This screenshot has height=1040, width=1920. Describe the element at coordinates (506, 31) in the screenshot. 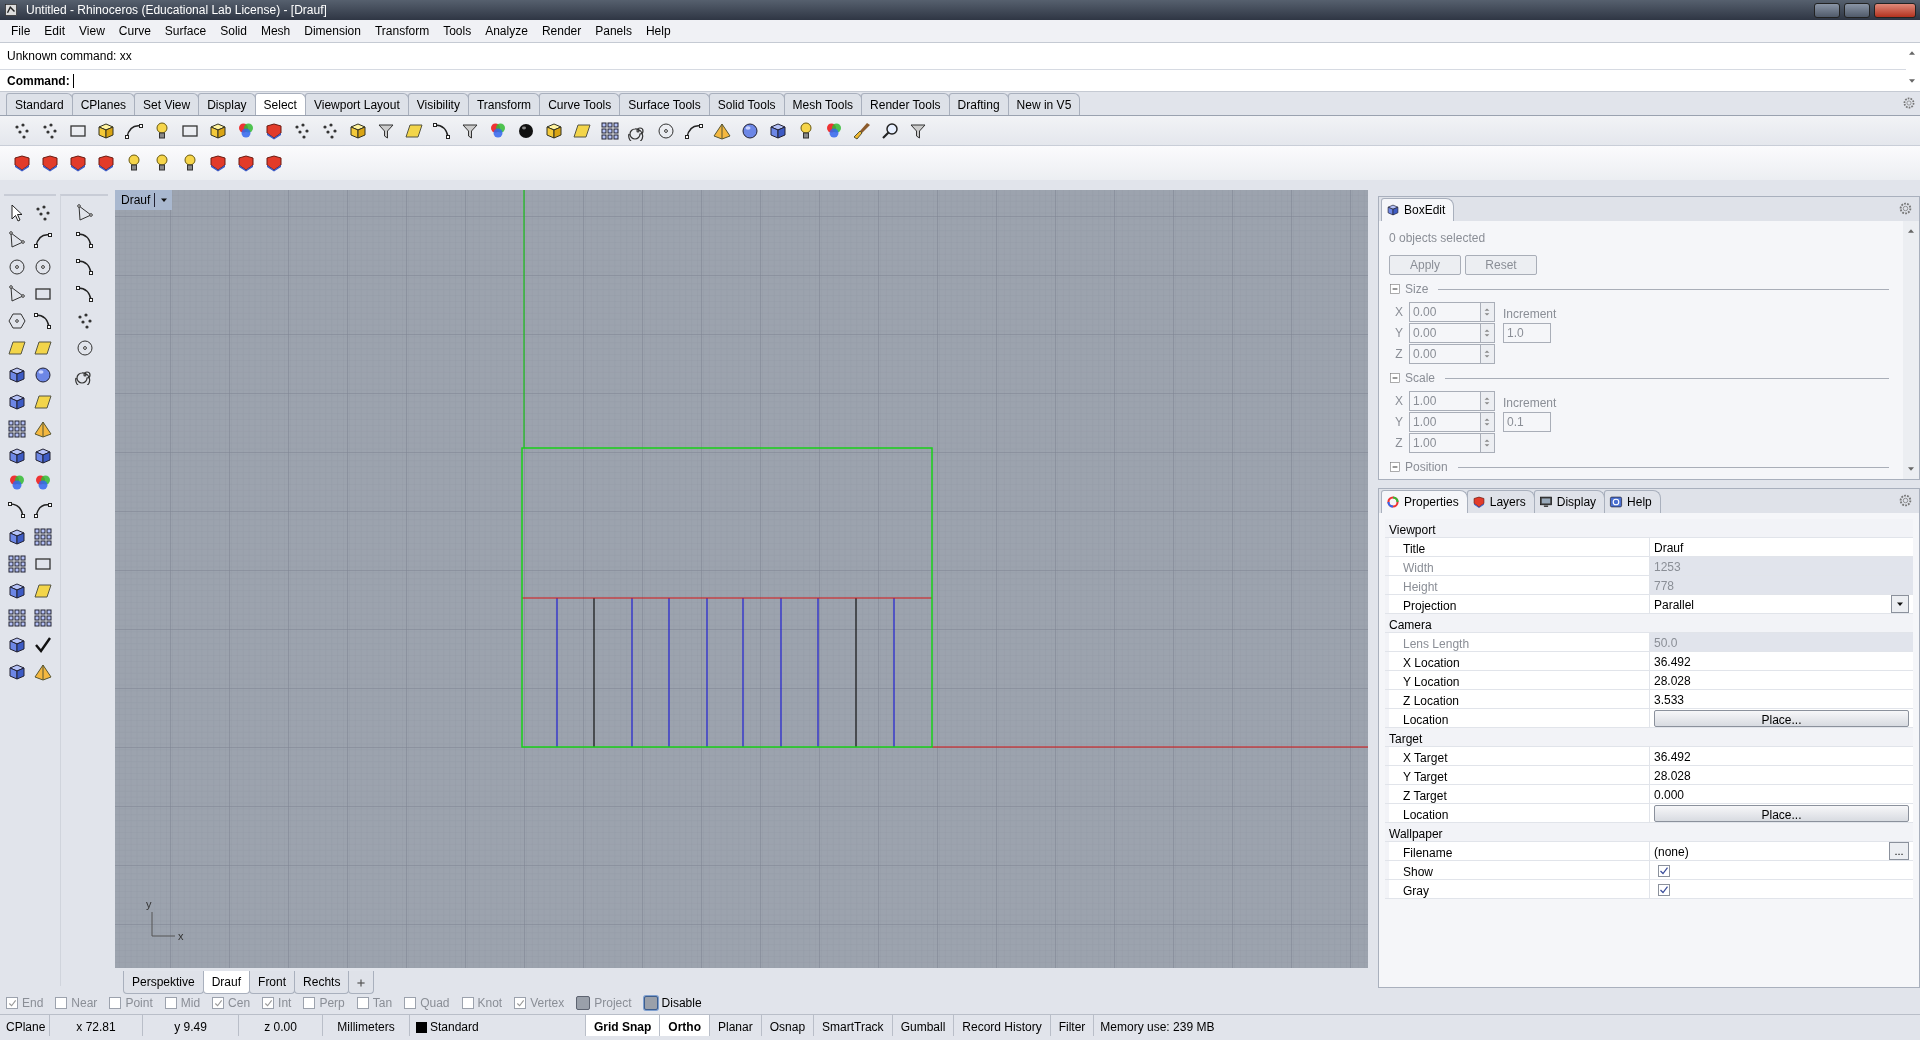

I see `menu-item: Analyze` at that location.